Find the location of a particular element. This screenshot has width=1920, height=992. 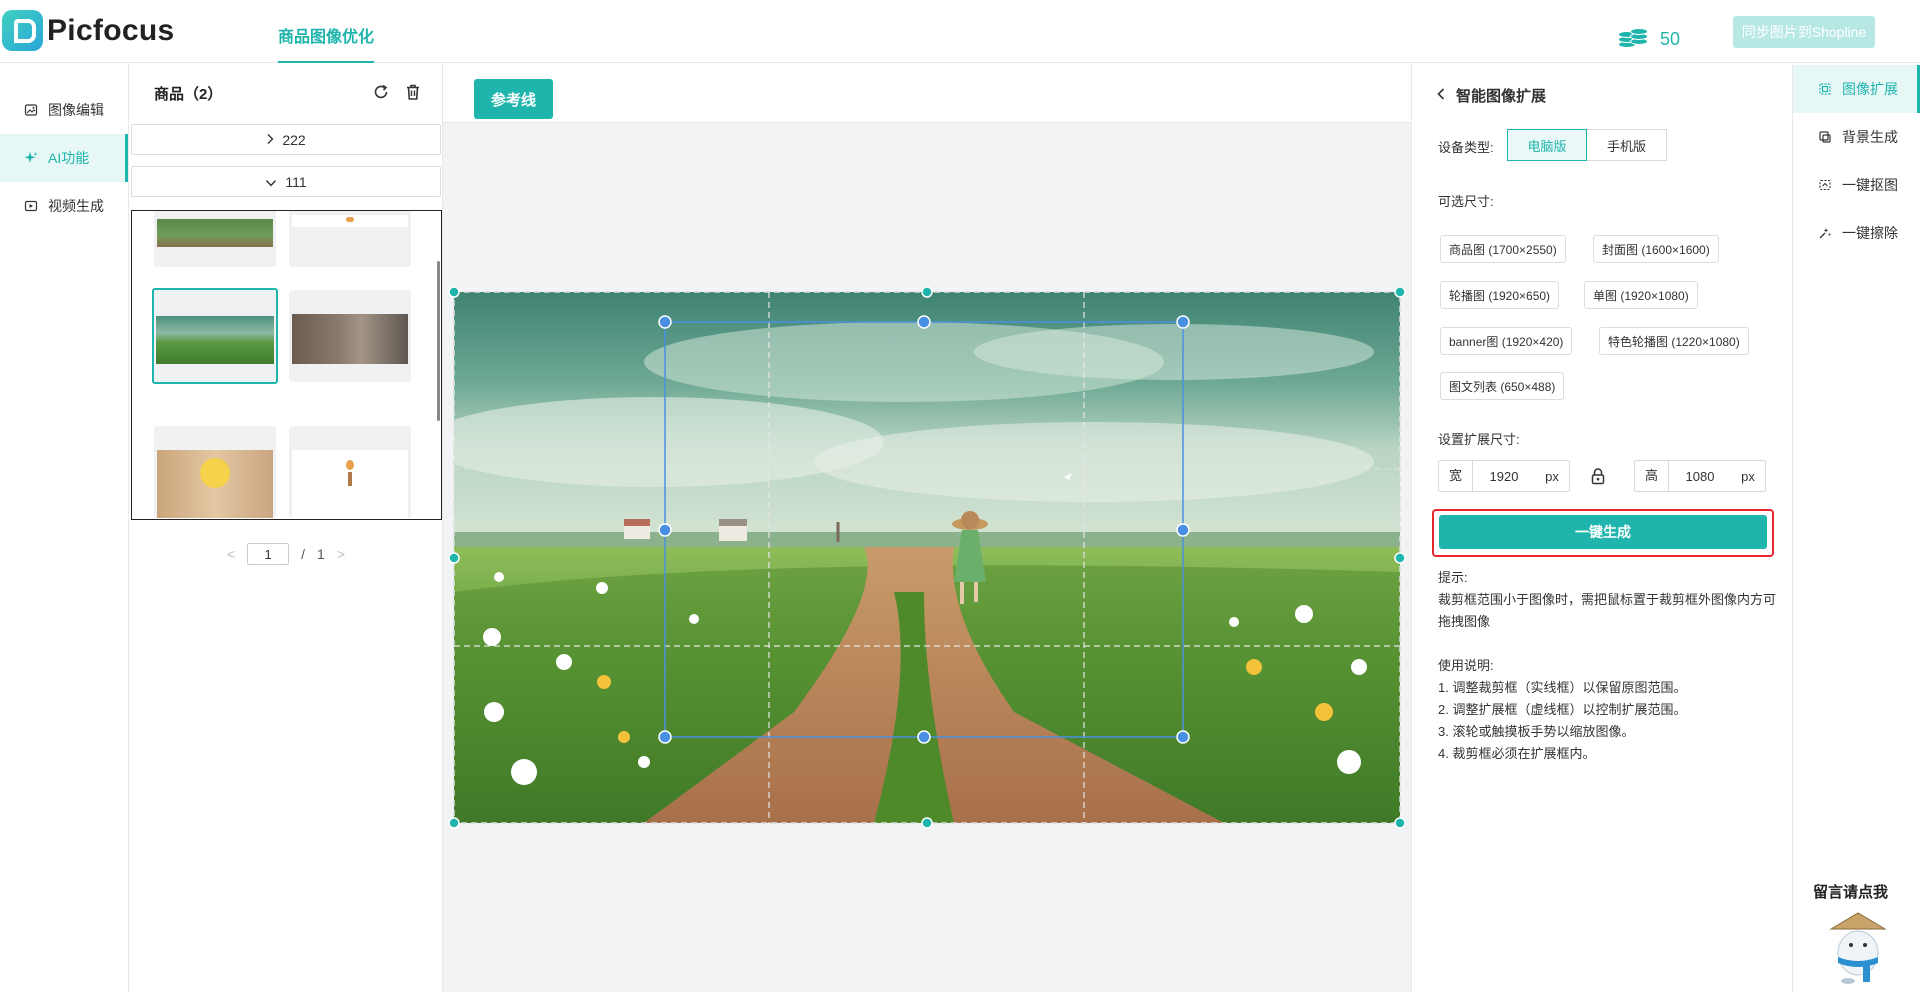

prev-page-icon: < is located at coordinates (231, 554).